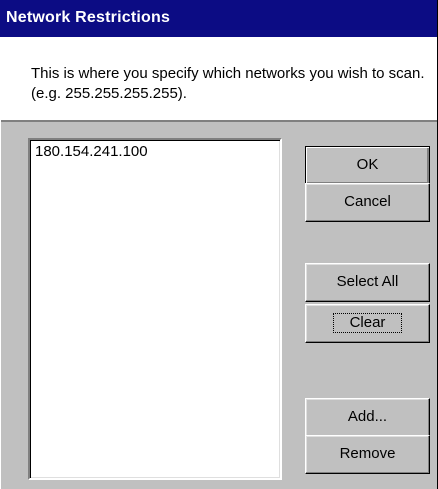 The width and height of the screenshot is (438, 489). I want to click on select-all-button-label: Select All, so click(367, 281).